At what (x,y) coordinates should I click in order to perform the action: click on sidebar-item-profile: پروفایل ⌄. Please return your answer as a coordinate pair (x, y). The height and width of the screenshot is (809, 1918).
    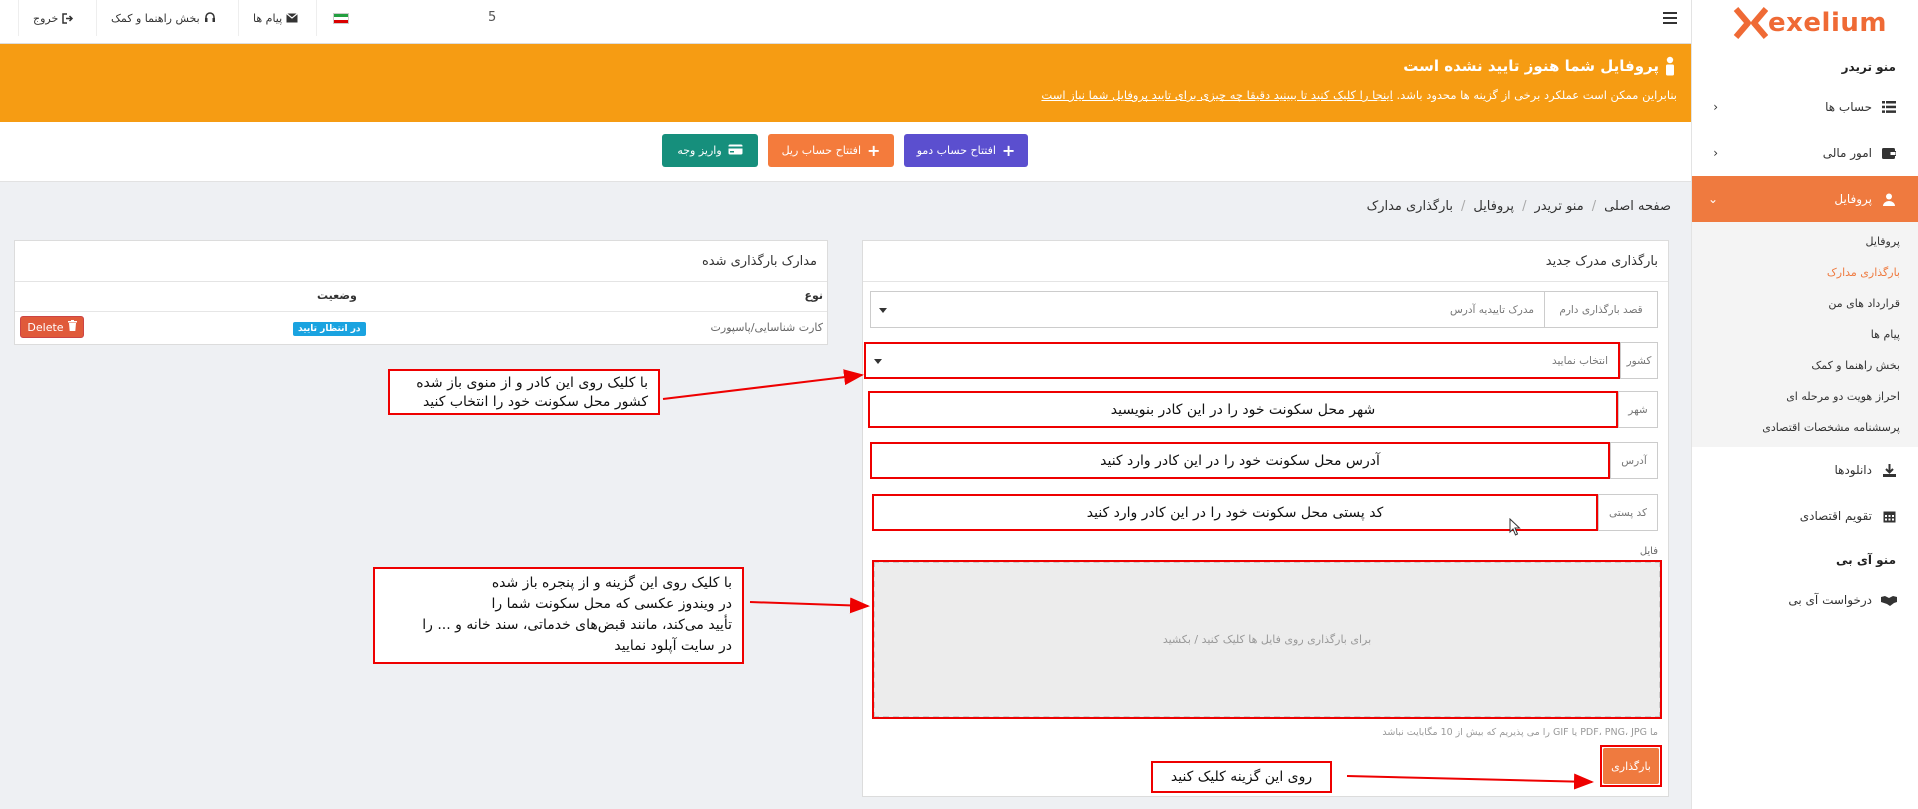
    Looking at the image, I should click on (1805, 199).